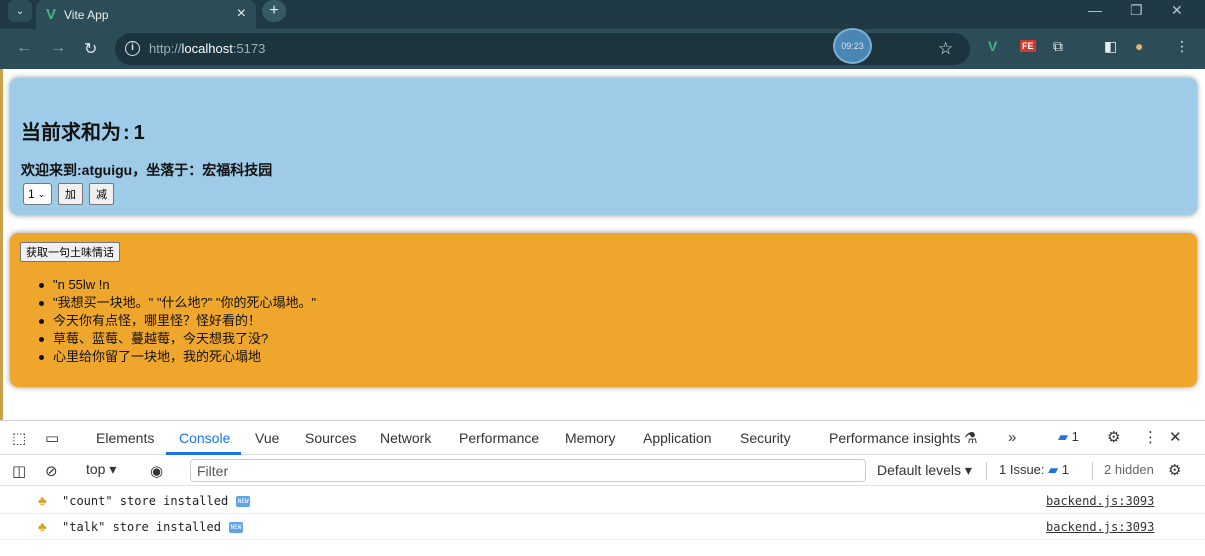 This screenshot has height=556, width=1205. What do you see at coordinates (1012, 437) in the screenshot?
I see `more-tabs-icon: »` at bounding box center [1012, 437].